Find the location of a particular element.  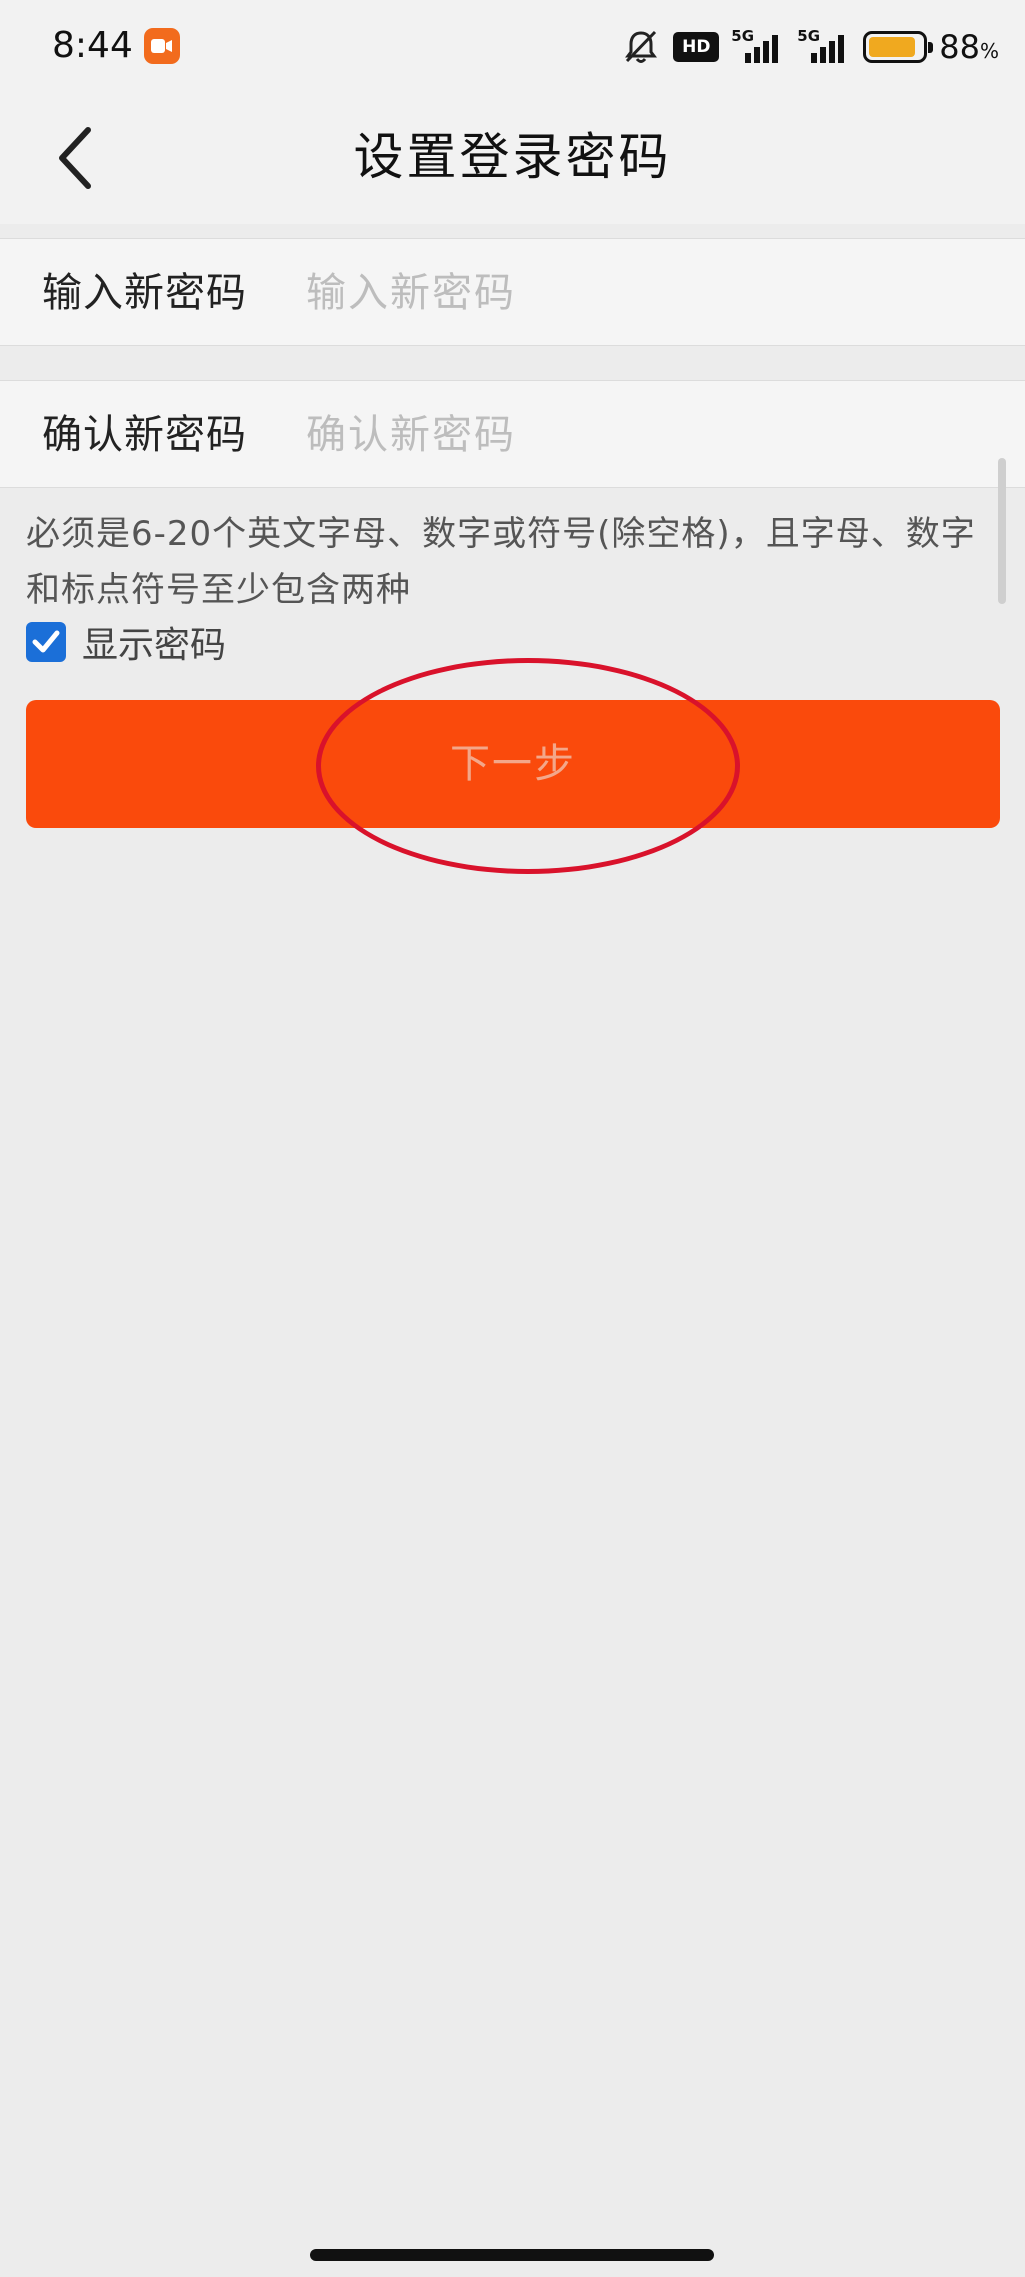

page-title: 设置登录密码 is located at coordinates (512, 157).